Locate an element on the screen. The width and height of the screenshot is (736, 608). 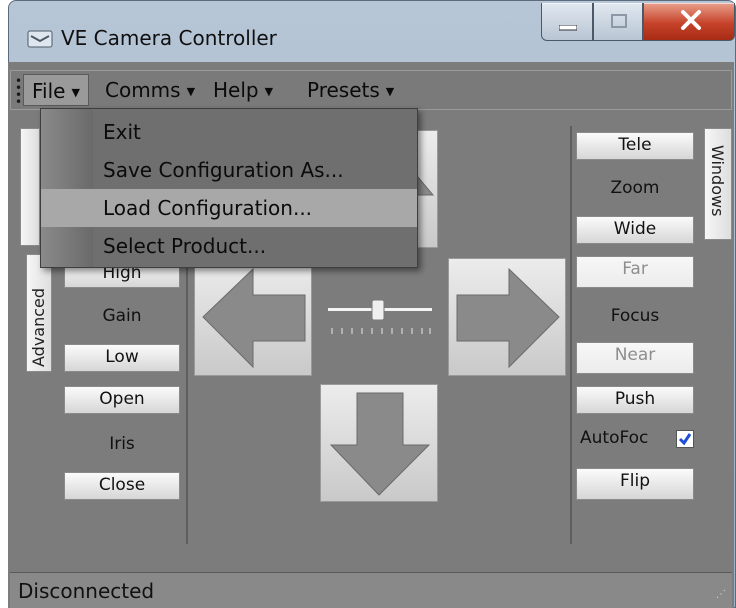
menu-comms: Comms ▼ is located at coordinates (150, 90).